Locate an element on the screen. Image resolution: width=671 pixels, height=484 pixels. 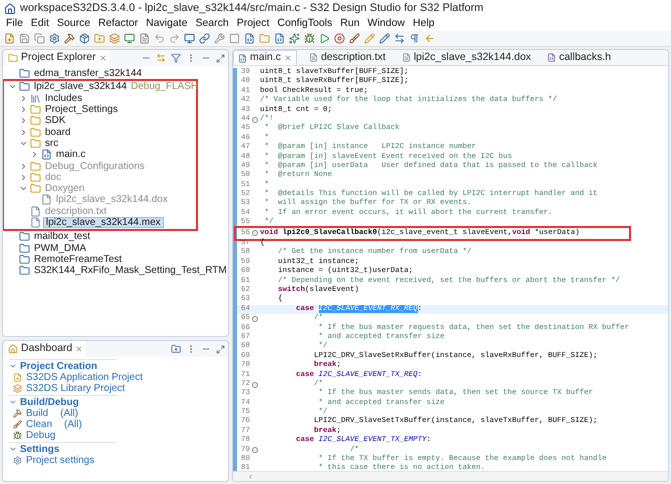
dashboard-tab: Dashboard is located at coordinates (46, 349).